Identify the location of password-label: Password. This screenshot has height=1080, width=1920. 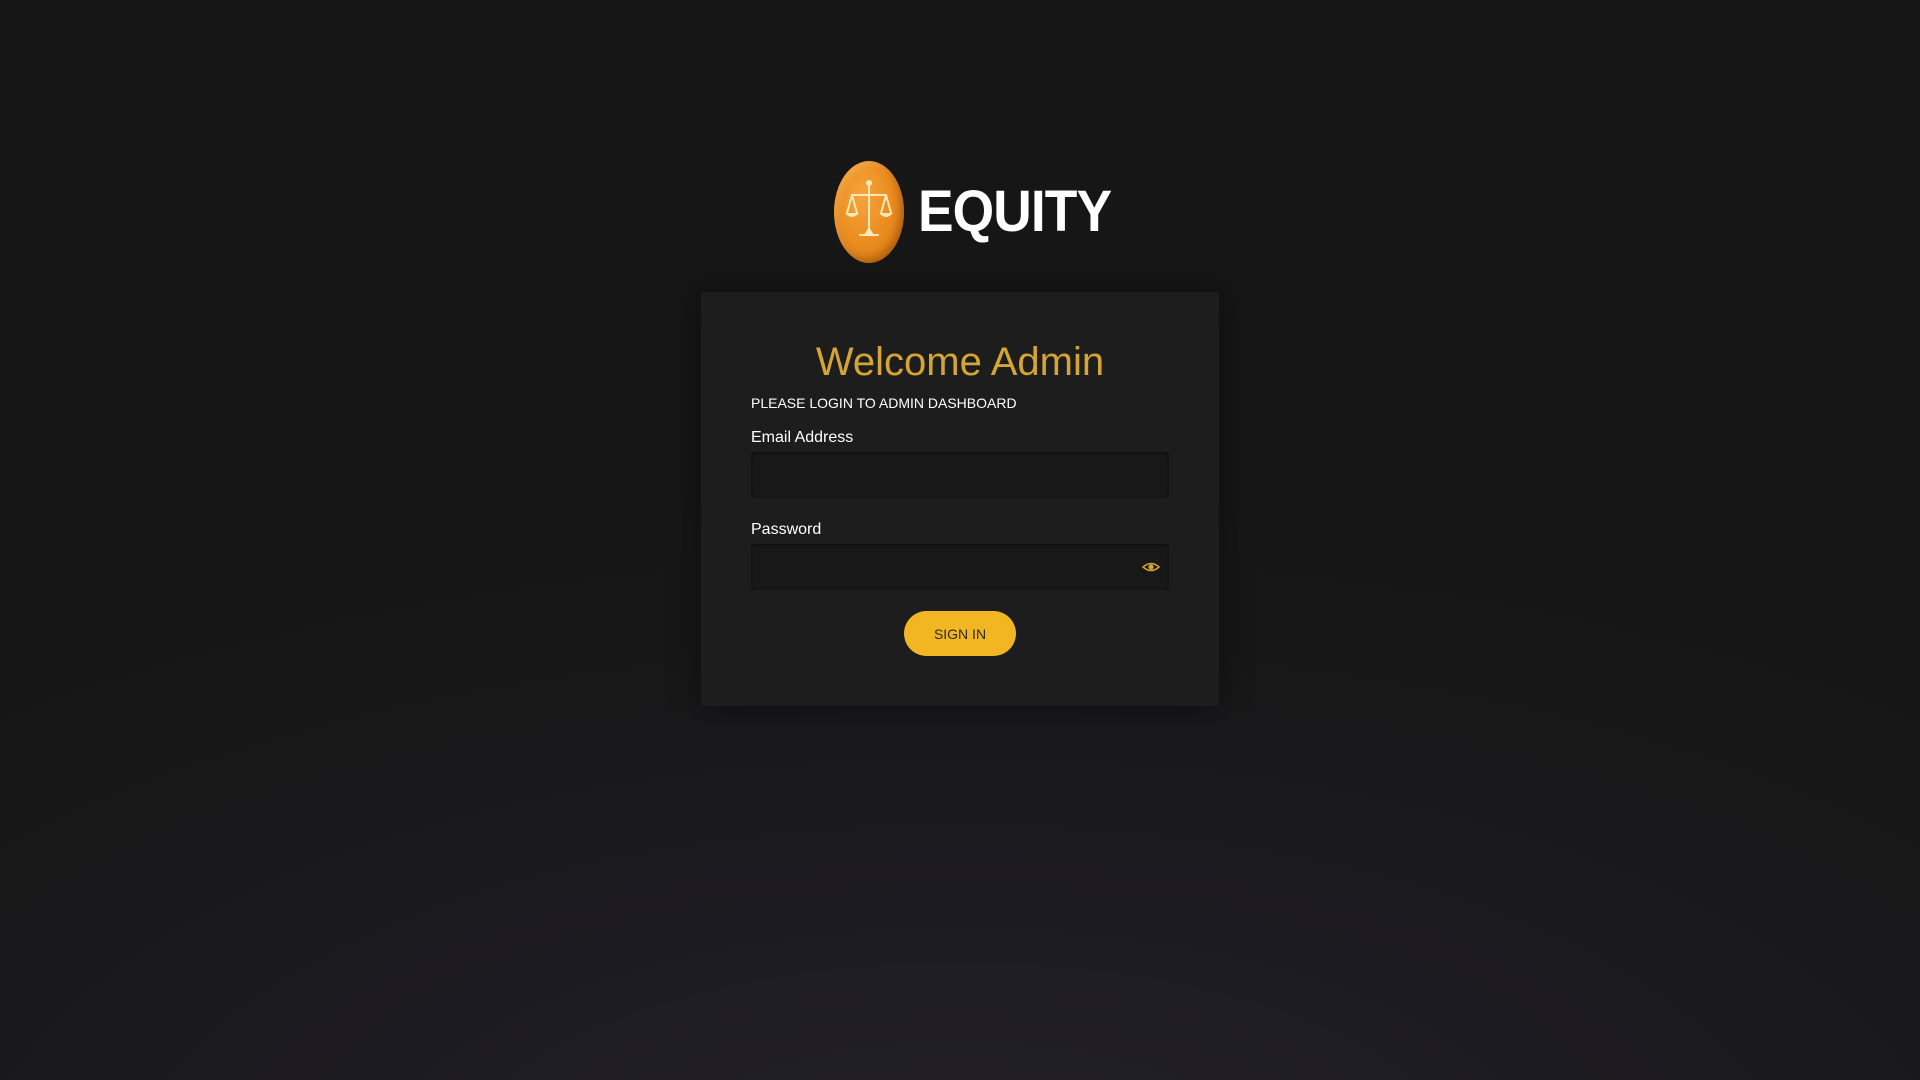
(786, 529).